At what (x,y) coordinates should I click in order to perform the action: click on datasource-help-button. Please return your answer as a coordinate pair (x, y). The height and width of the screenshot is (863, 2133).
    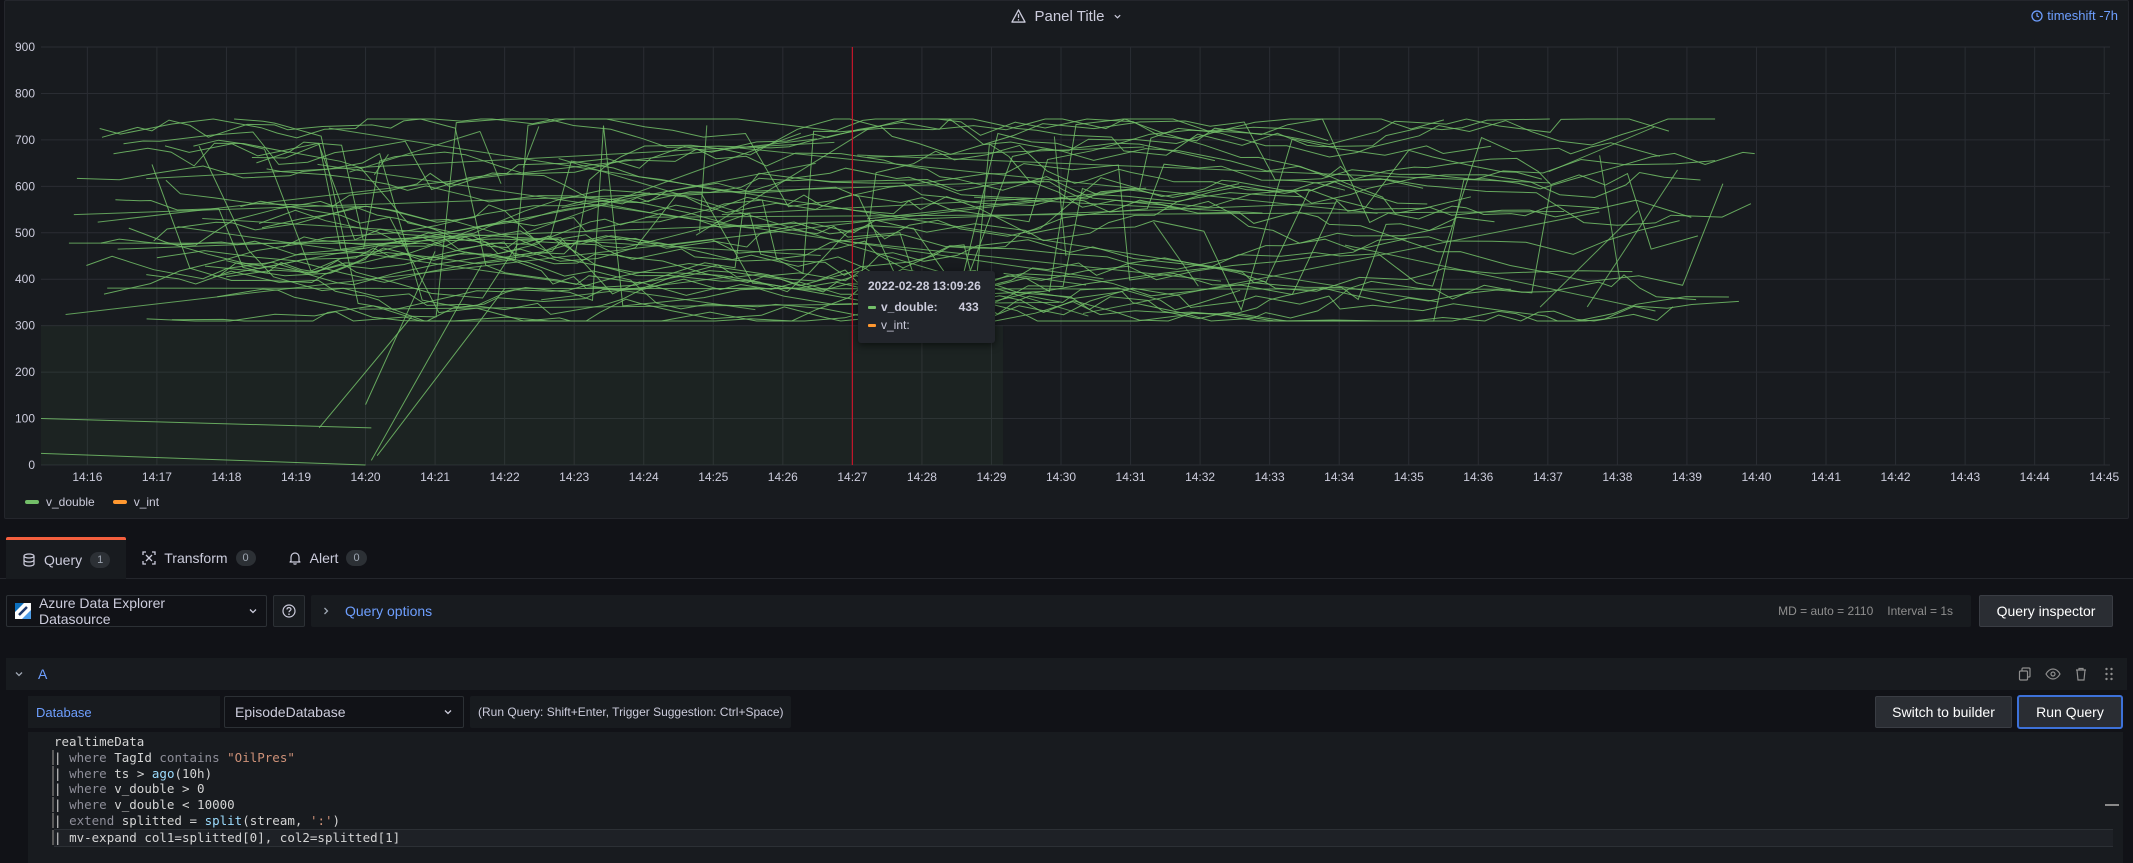
    Looking at the image, I should click on (289, 611).